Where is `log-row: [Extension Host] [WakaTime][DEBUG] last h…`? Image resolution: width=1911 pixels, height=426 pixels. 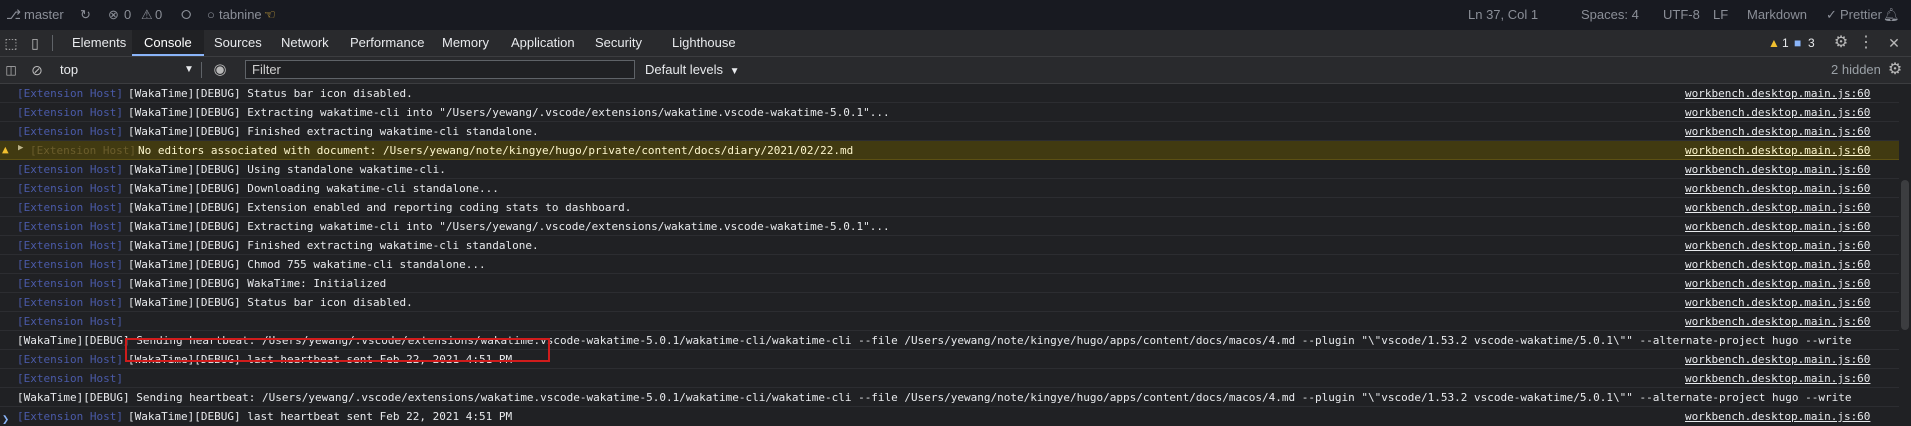 log-row: [Extension Host] [WakaTime][DEBUG] last h… is located at coordinates (949, 416).